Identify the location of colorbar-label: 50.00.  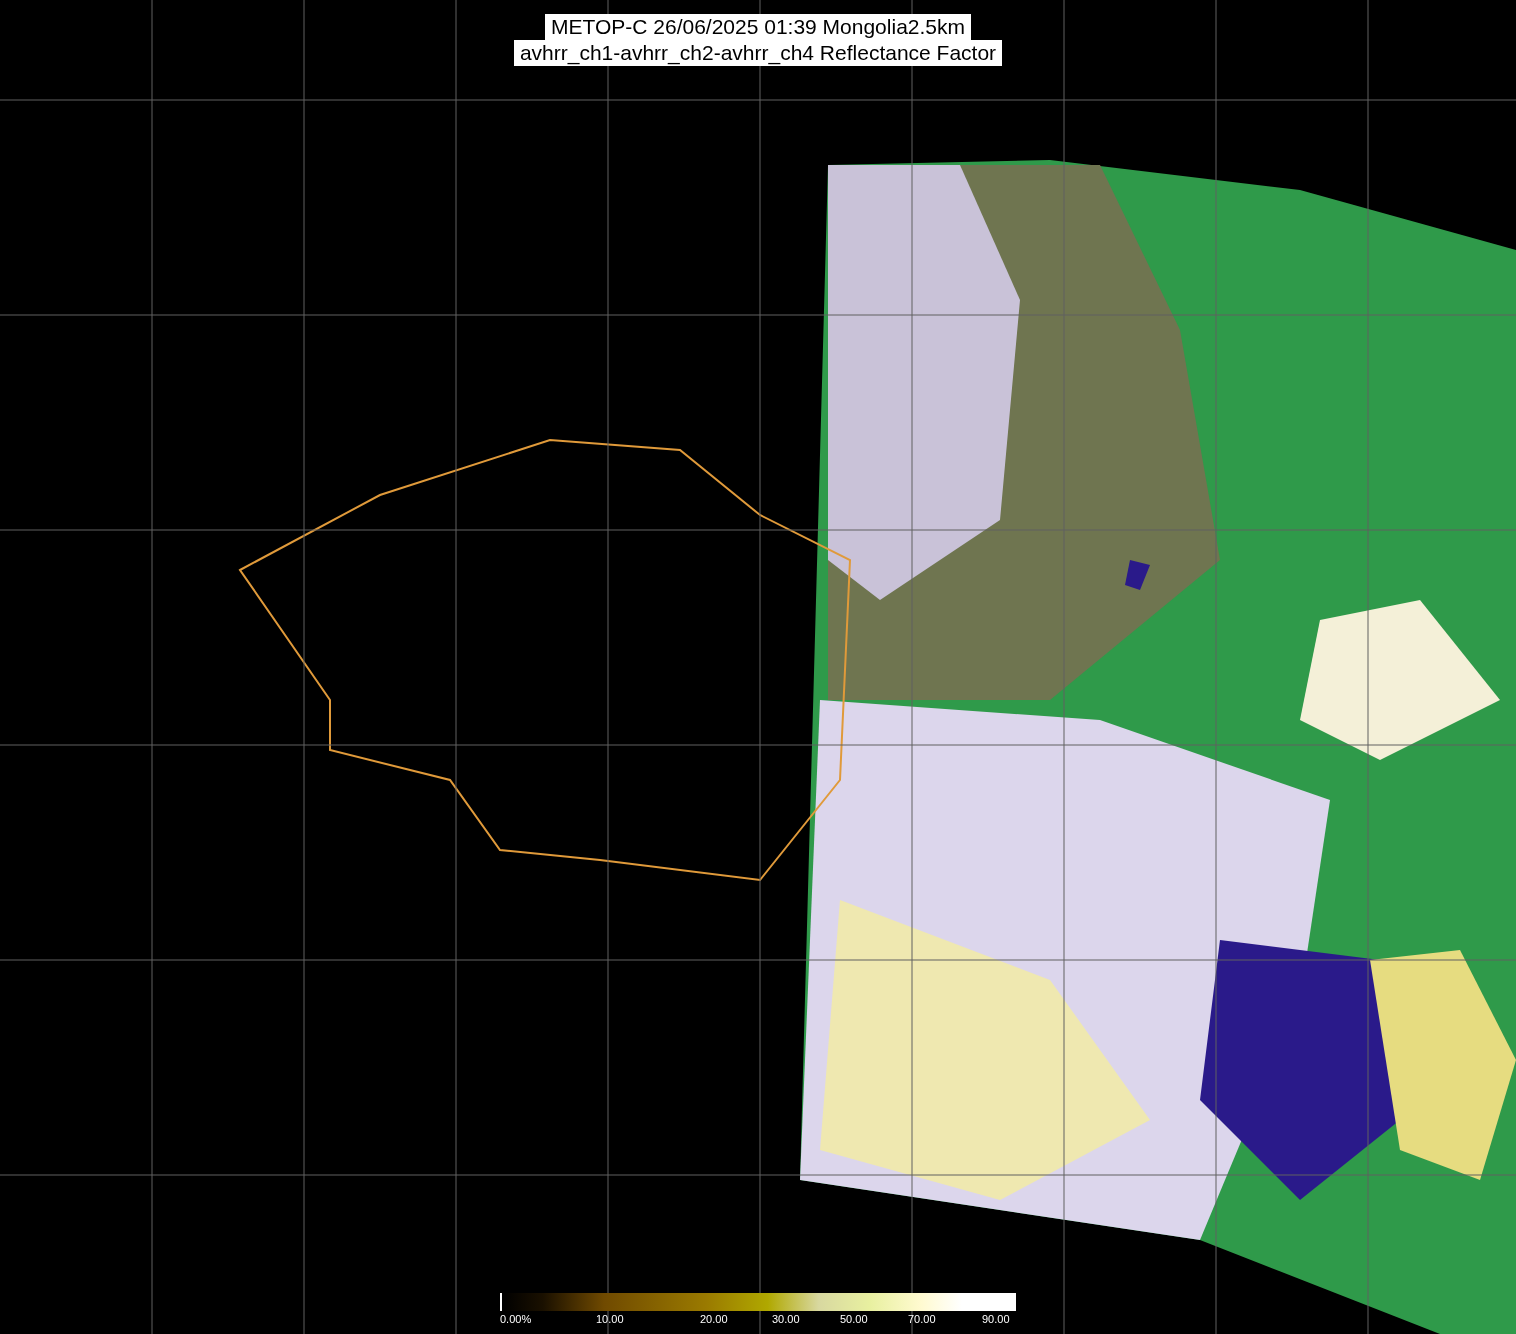
(854, 1319).